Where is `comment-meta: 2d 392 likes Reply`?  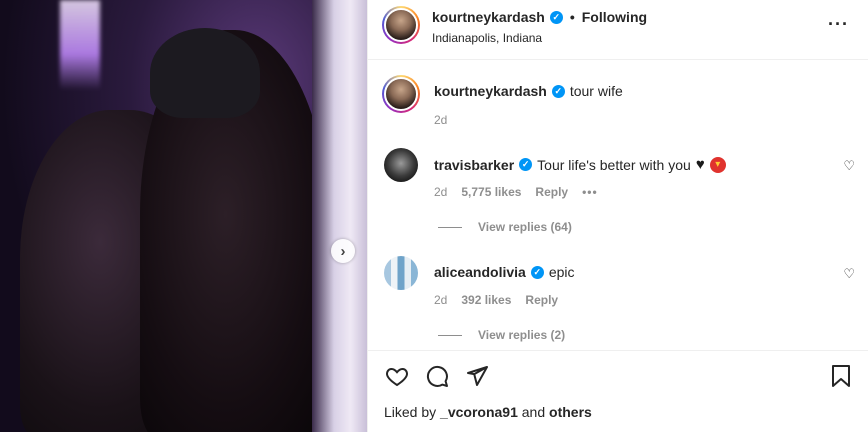 comment-meta: 2d 392 likes Reply is located at coordinates (496, 300).